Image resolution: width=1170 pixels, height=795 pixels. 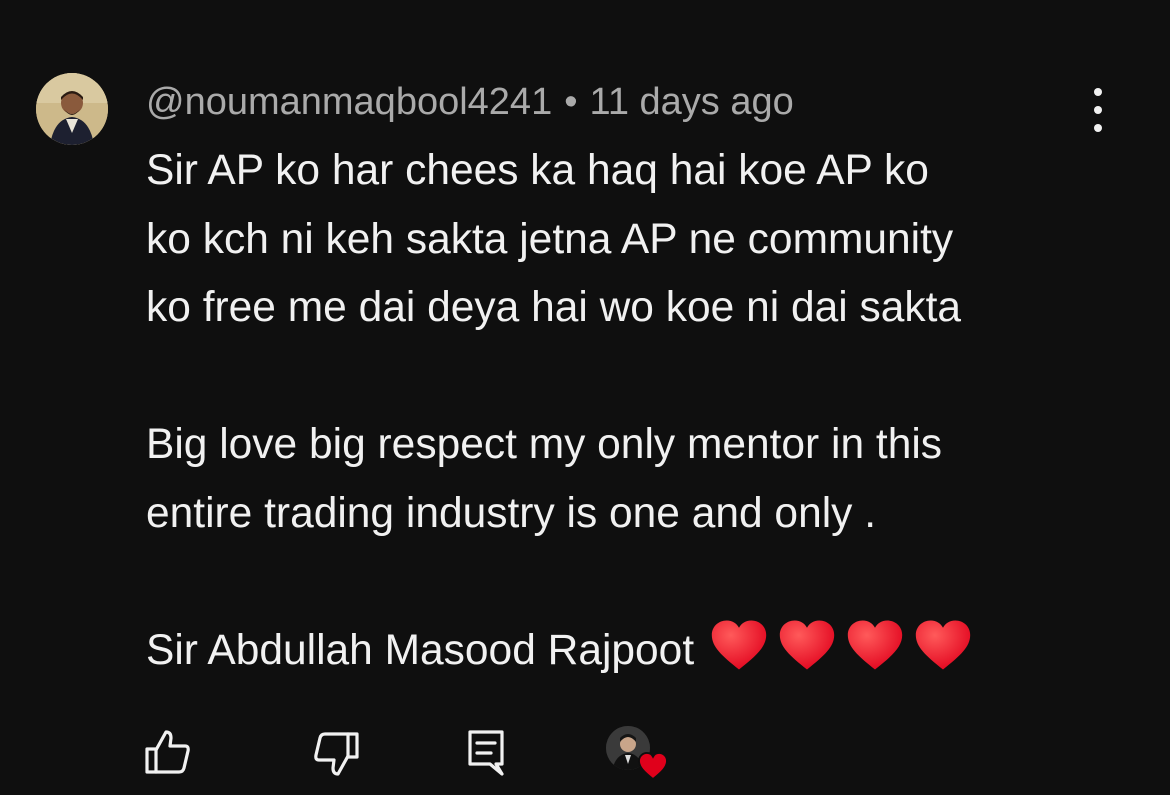 What do you see at coordinates (420, 650) in the screenshot?
I see `comment-line: Sir Abdullah Masood Rajpoot` at bounding box center [420, 650].